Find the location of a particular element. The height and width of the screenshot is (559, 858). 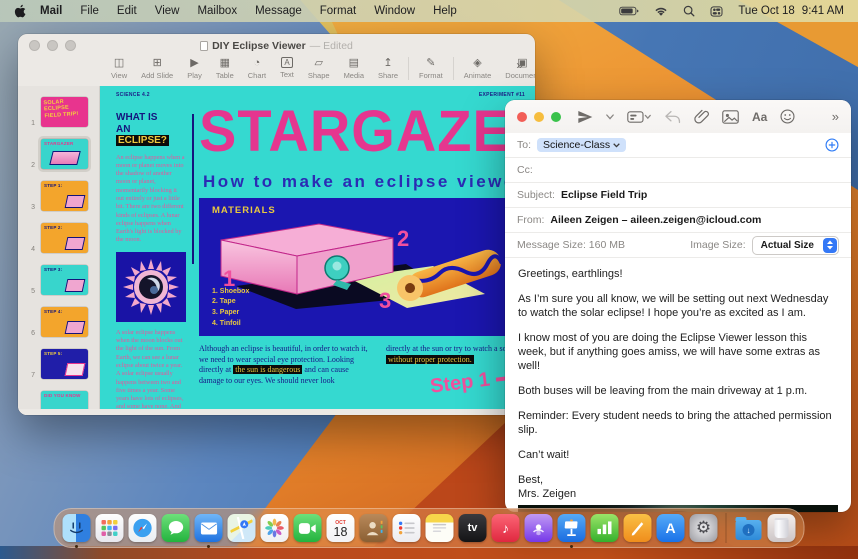

photo-browser-button is located at coordinates (730, 116).